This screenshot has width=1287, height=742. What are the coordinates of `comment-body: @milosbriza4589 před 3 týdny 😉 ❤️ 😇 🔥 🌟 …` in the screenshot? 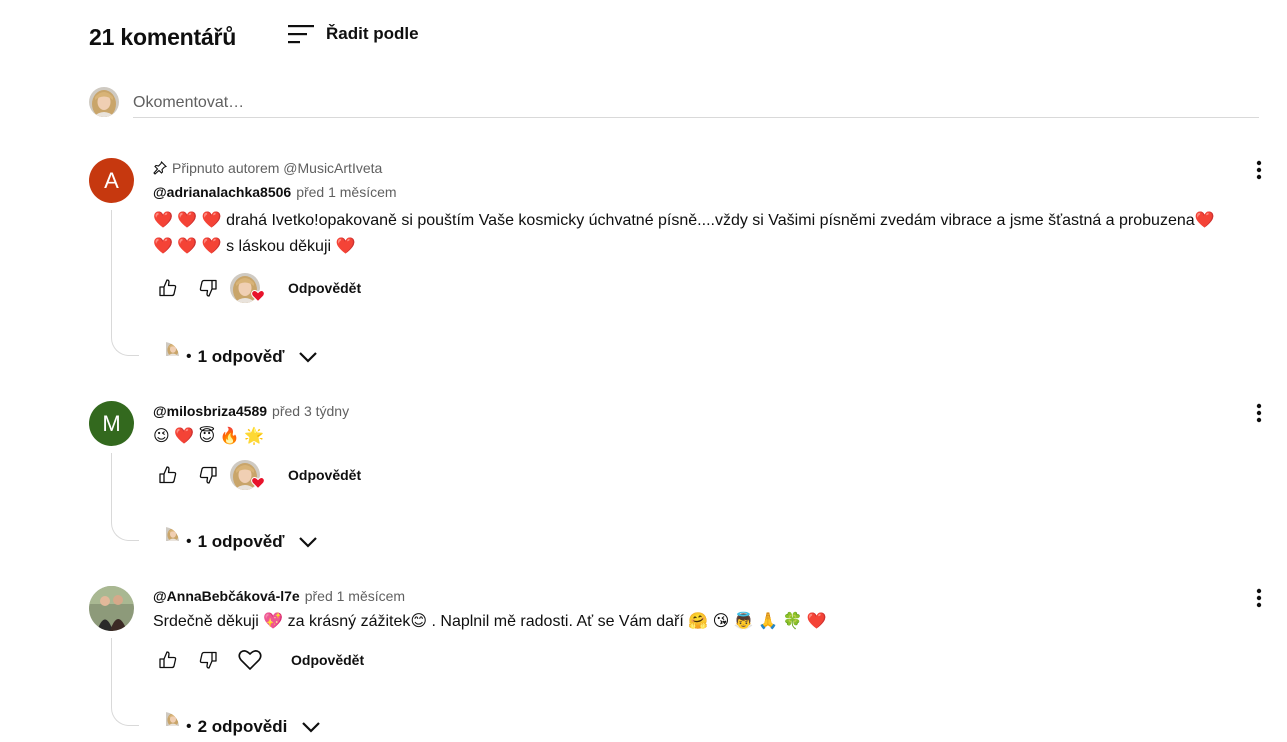 It's located at (683, 446).